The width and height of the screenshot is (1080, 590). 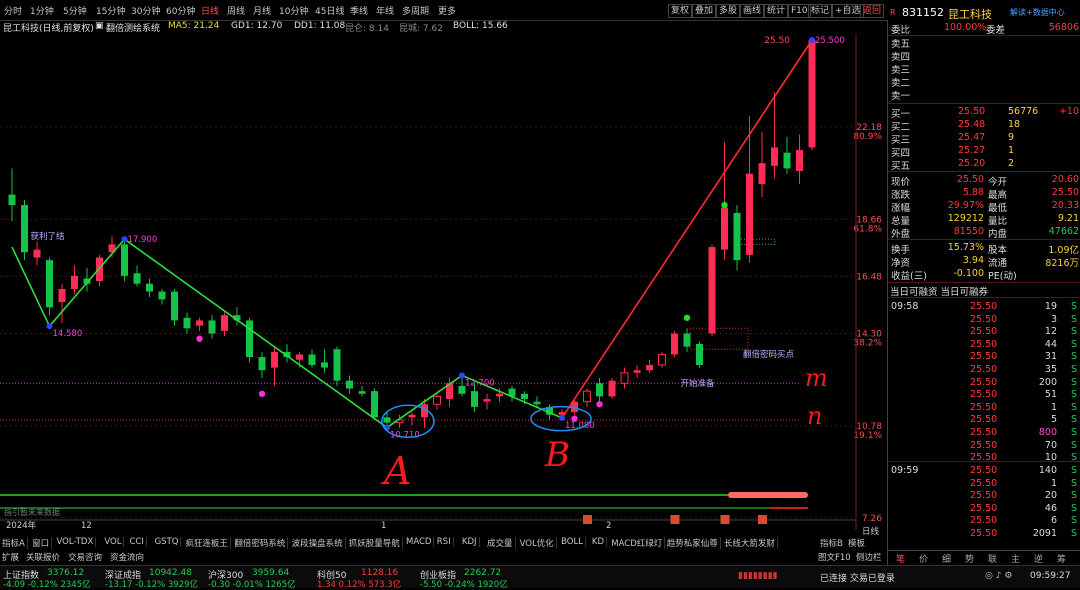 I want to click on signal-dot, so click(x=687, y=317).